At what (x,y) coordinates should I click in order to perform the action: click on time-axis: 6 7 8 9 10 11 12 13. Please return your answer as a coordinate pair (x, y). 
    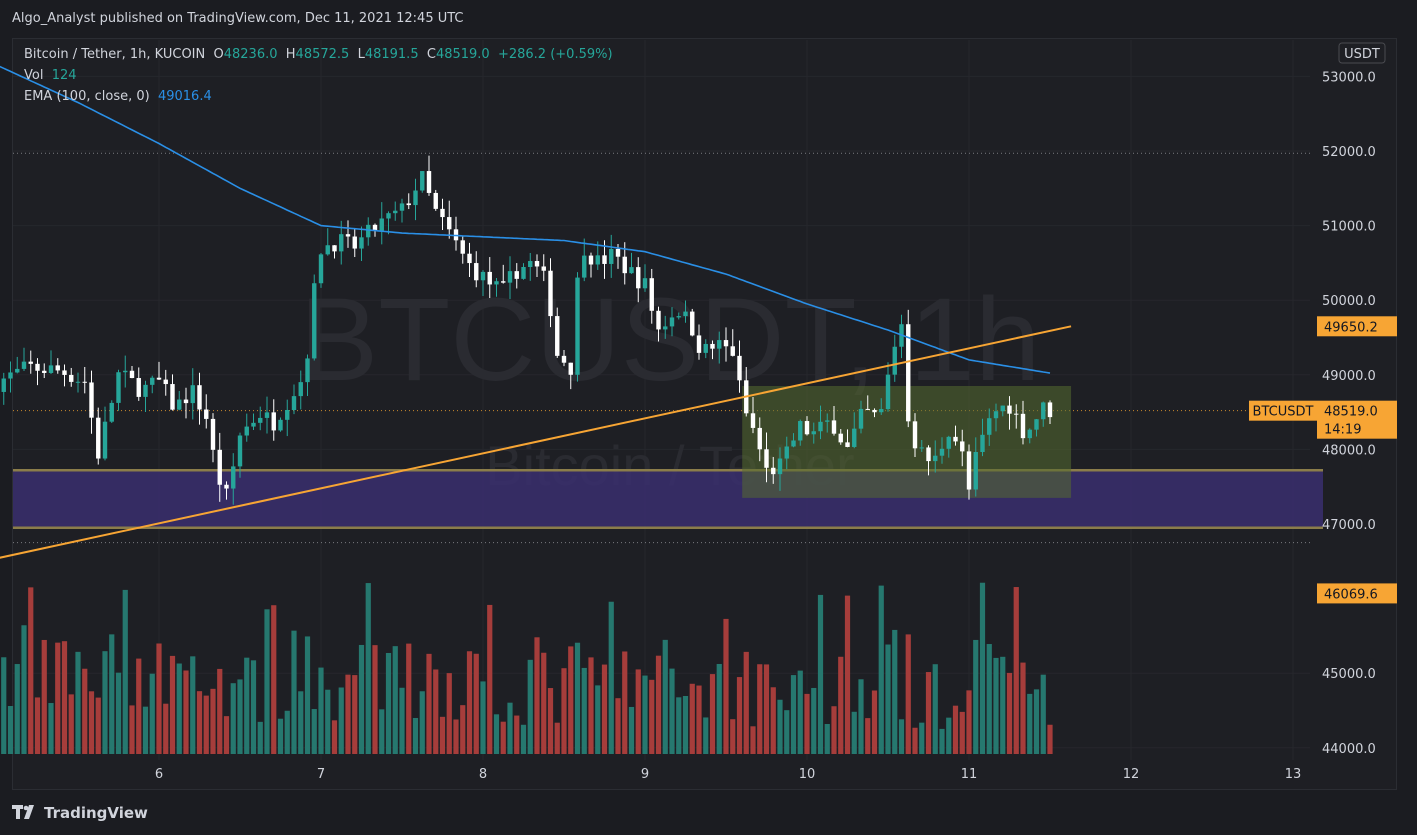
    Looking at the image, I should click on (728, 774).